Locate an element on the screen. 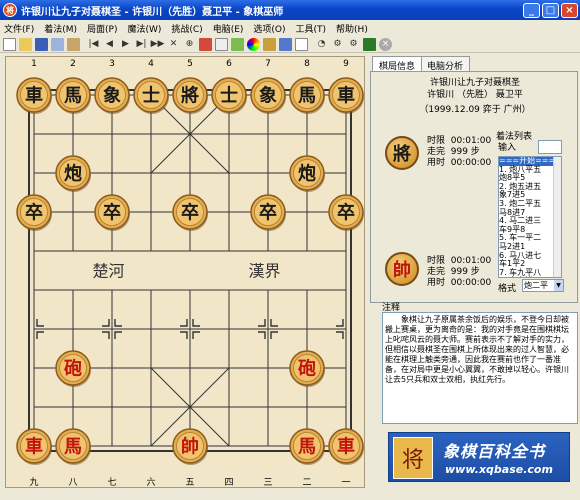  tab-engine-analysis: 电脑分析 is located at coordinates (445, 64).